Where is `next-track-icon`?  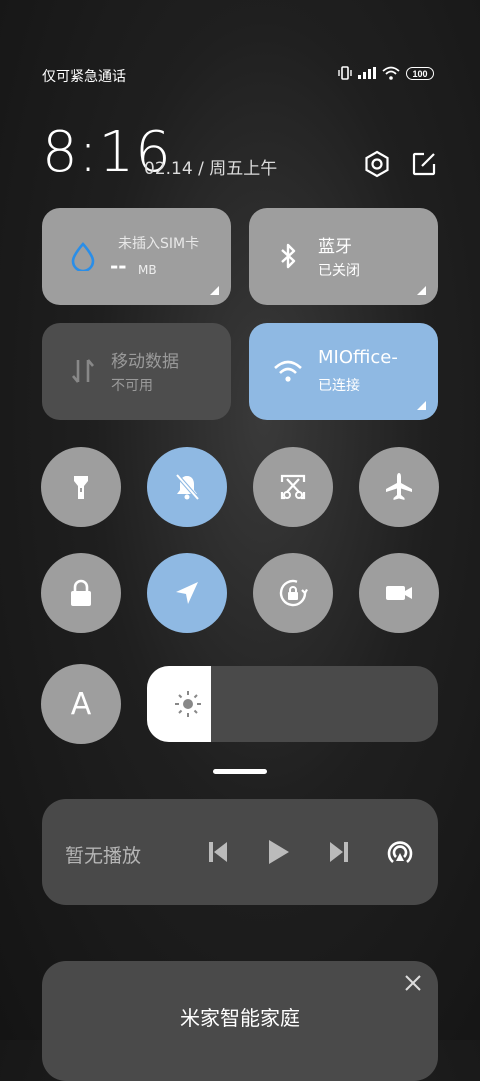 next-track-icon is located at coordinates (339, 852).